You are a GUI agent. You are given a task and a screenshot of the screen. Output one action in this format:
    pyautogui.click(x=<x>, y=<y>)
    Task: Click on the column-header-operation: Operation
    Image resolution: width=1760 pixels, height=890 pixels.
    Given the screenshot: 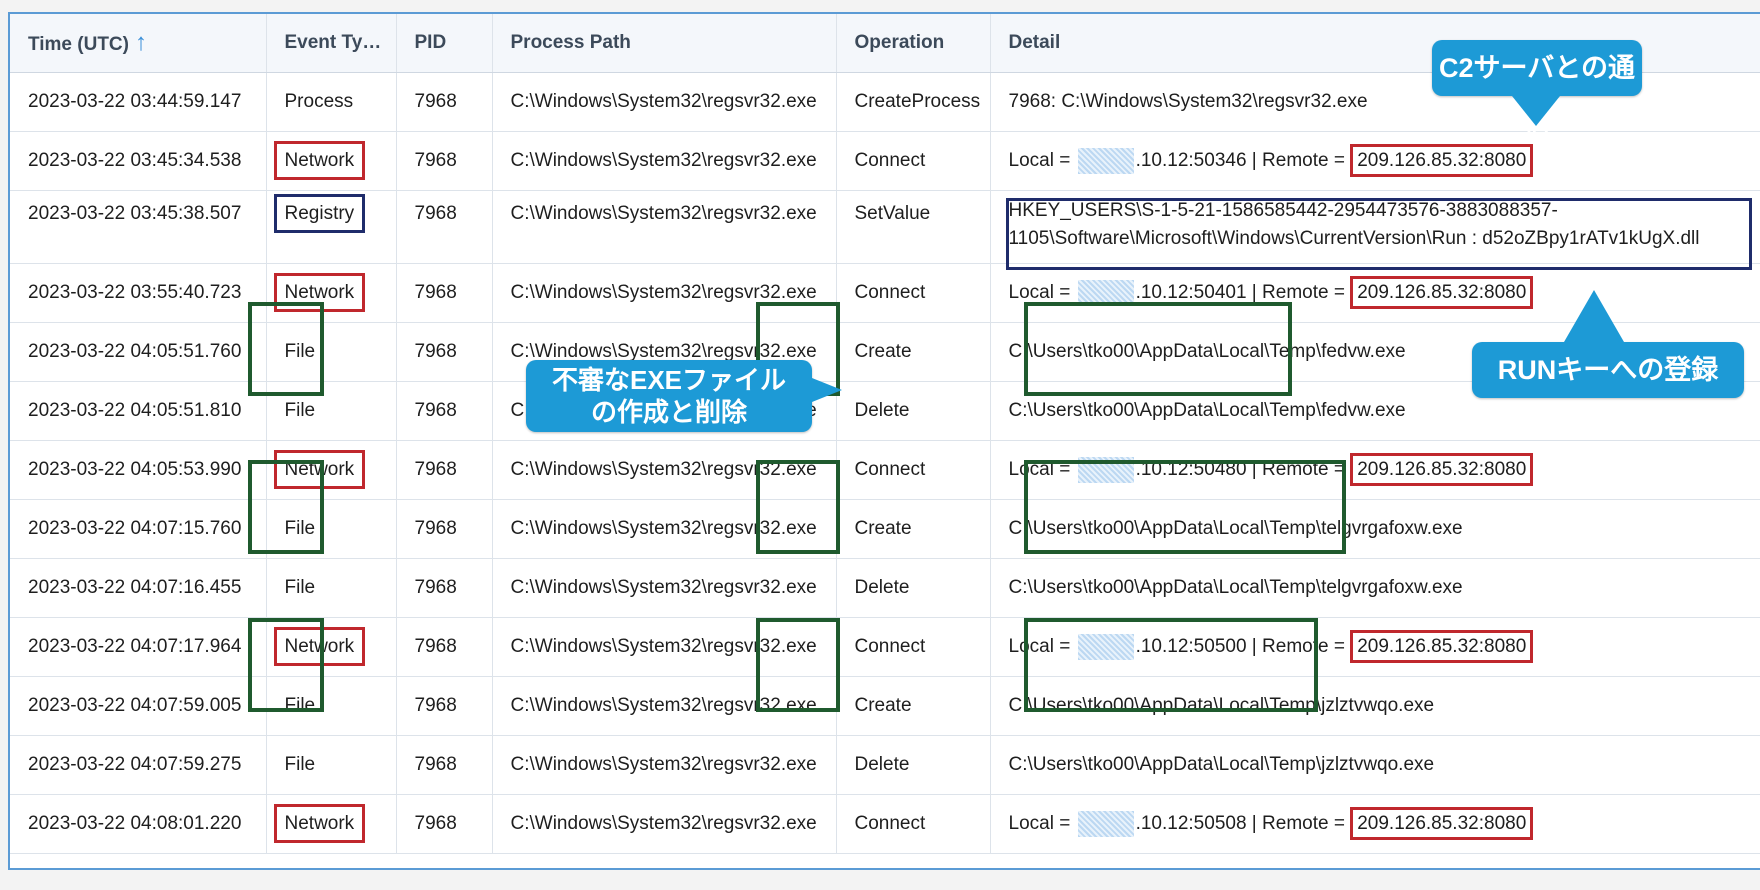 What is the action you would take?
    pyautogui.click(x=913, y=43)
    